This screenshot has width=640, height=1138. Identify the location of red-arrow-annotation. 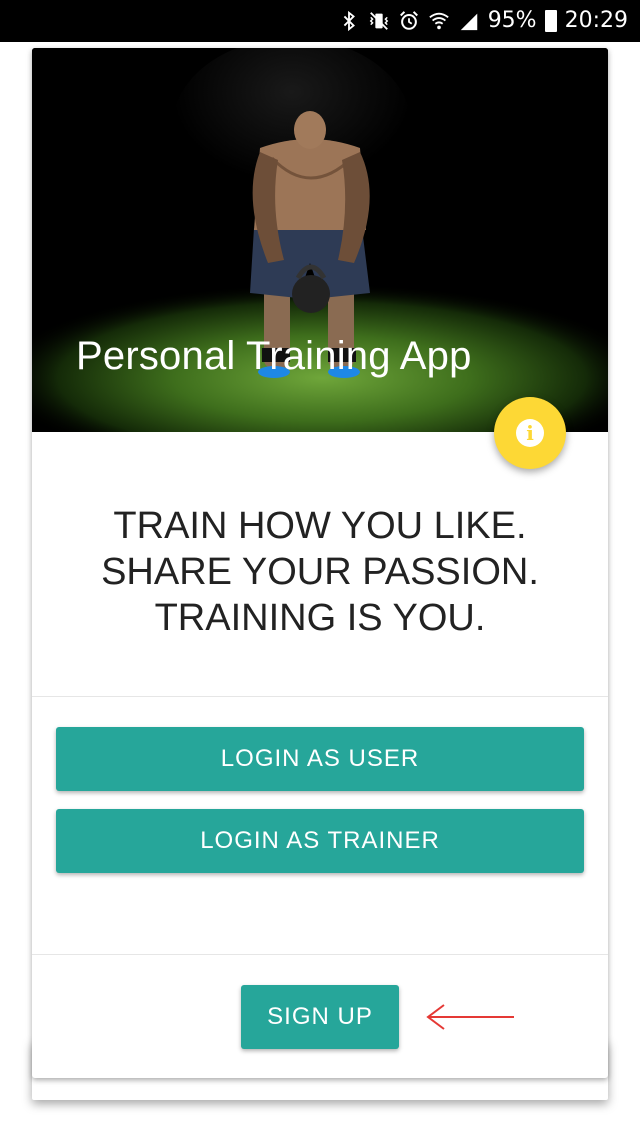
(470, 1017).